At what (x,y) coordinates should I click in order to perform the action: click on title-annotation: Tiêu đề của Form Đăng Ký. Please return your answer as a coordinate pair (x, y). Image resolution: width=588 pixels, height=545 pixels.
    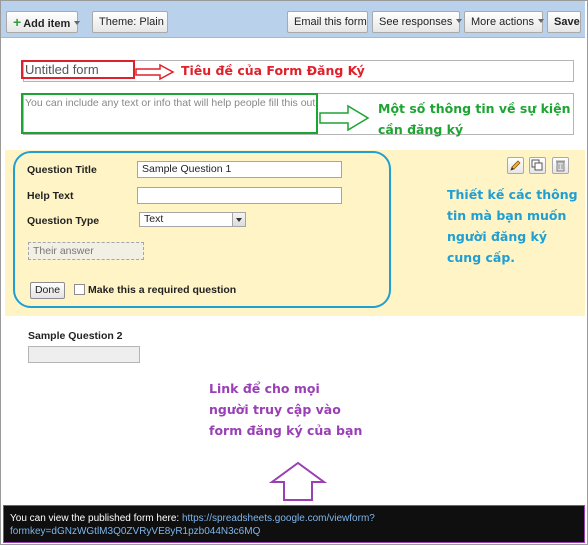
    Looking at the image, I should click on (273, 70).